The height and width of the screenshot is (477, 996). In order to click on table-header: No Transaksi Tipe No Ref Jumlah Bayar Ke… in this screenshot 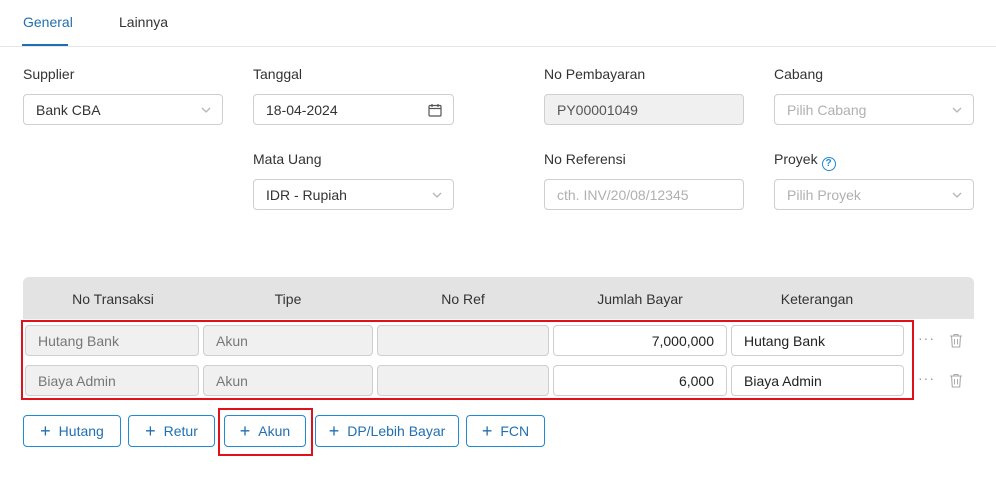, I will do `click(498, 298)`.